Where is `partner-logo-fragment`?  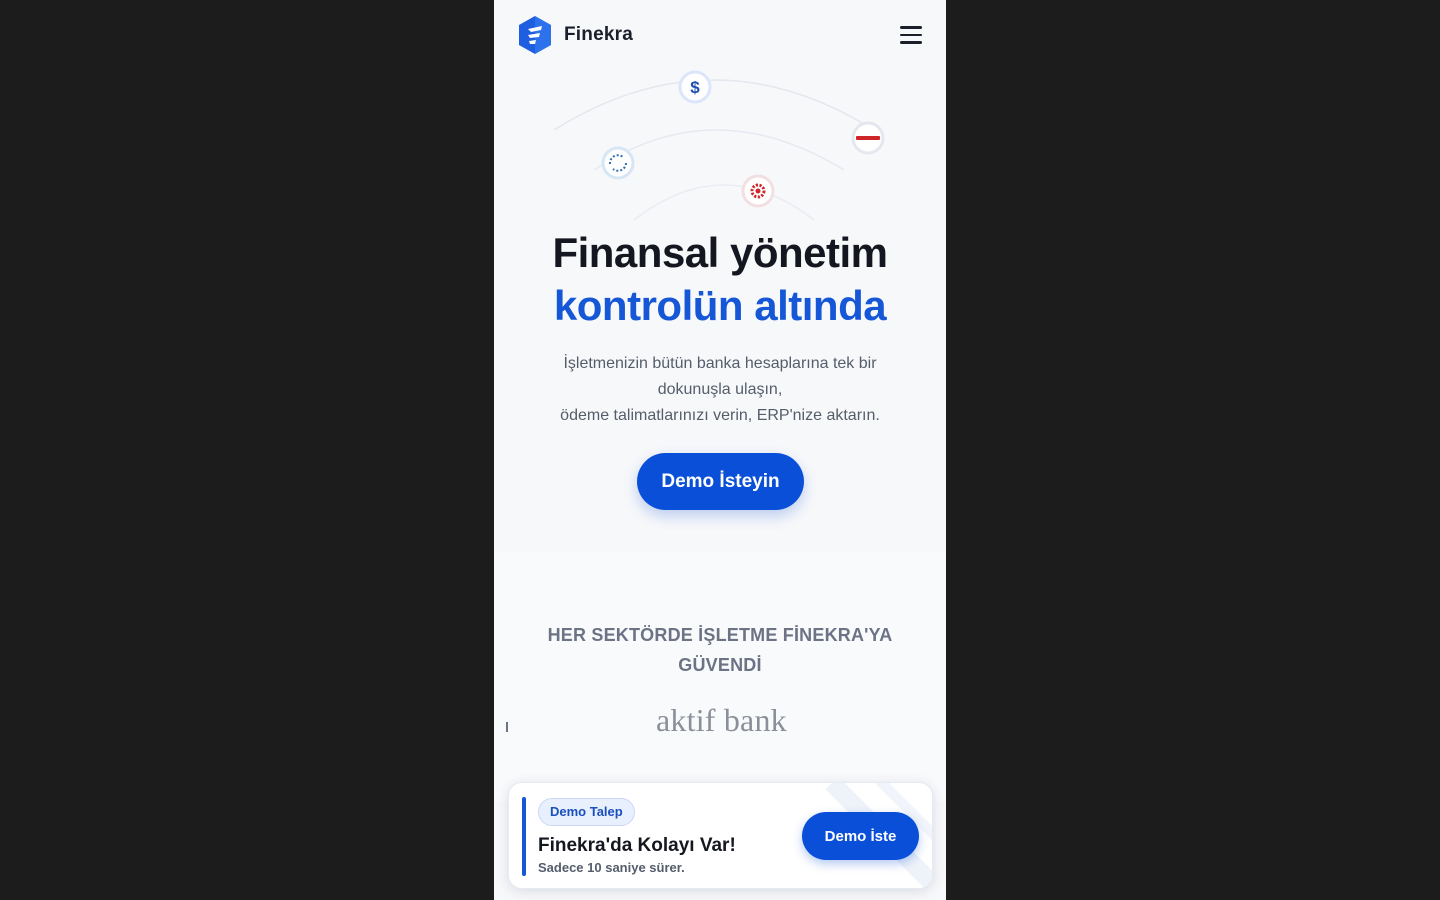
partner-logo-fragment is located at coordinates (507, 727).